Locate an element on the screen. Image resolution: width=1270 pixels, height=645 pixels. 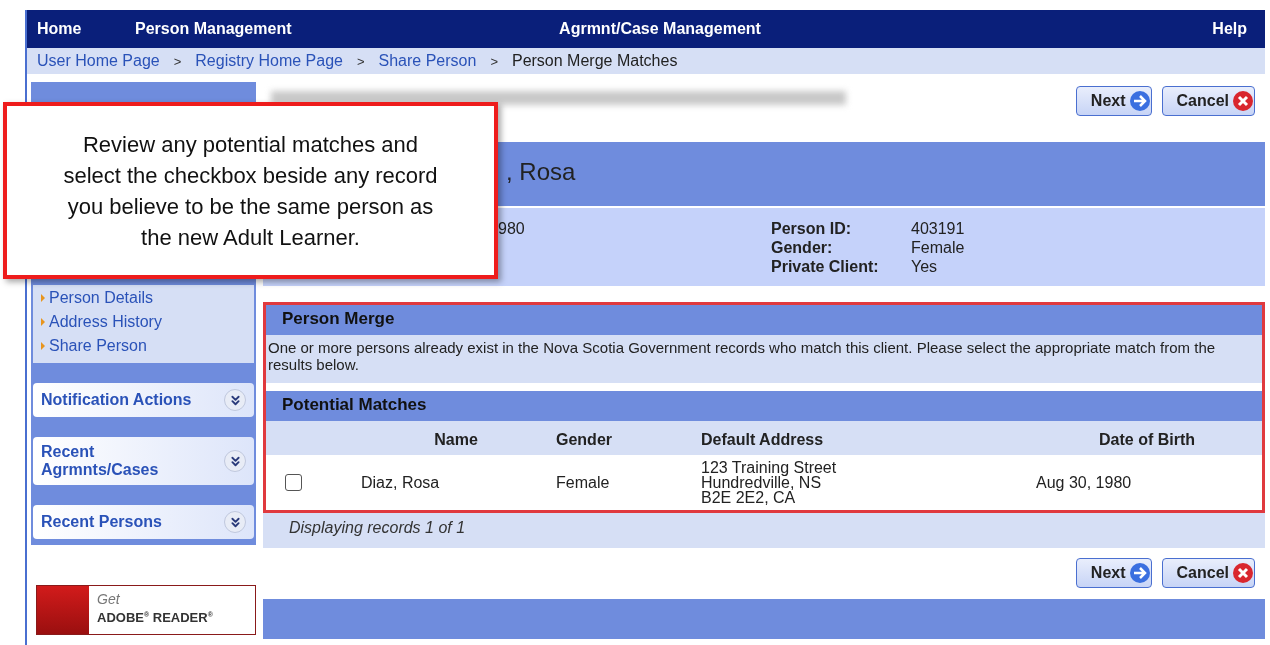
sidebar-link: Person Details is located at coordinates (143, 298).